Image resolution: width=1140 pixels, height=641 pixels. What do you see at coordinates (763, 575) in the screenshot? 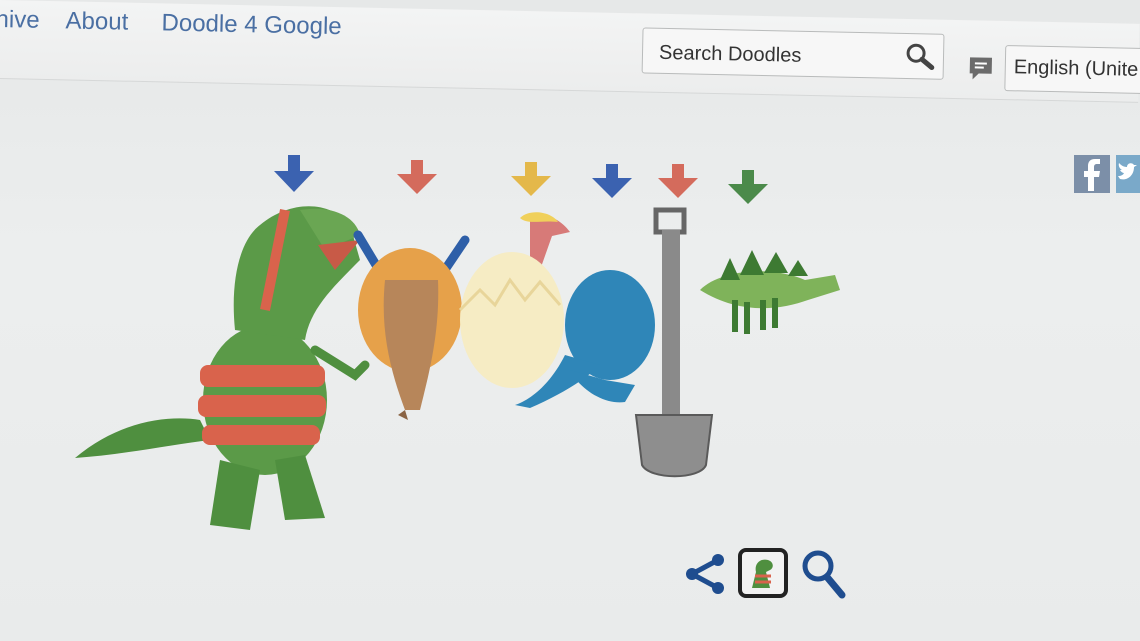
I see `dinosaur-thumbnail-icon` at bounding box center [763, 575].